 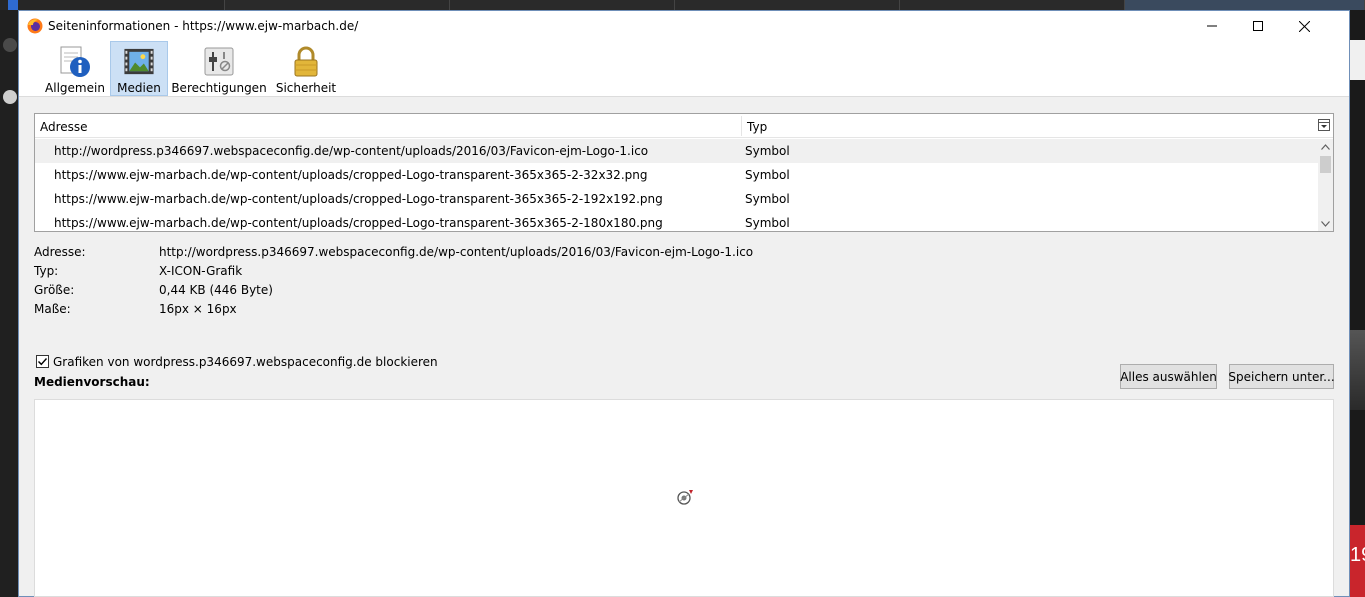 I want to click on detail-type: Typ: X-ICON-Grafik, so click(x=138, y=271).